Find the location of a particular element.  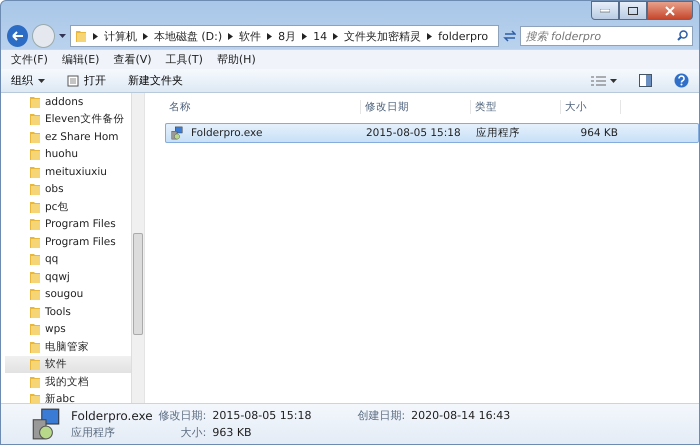

folder-tree-item: meituxiuxiu is located at coordinates (68, 171).